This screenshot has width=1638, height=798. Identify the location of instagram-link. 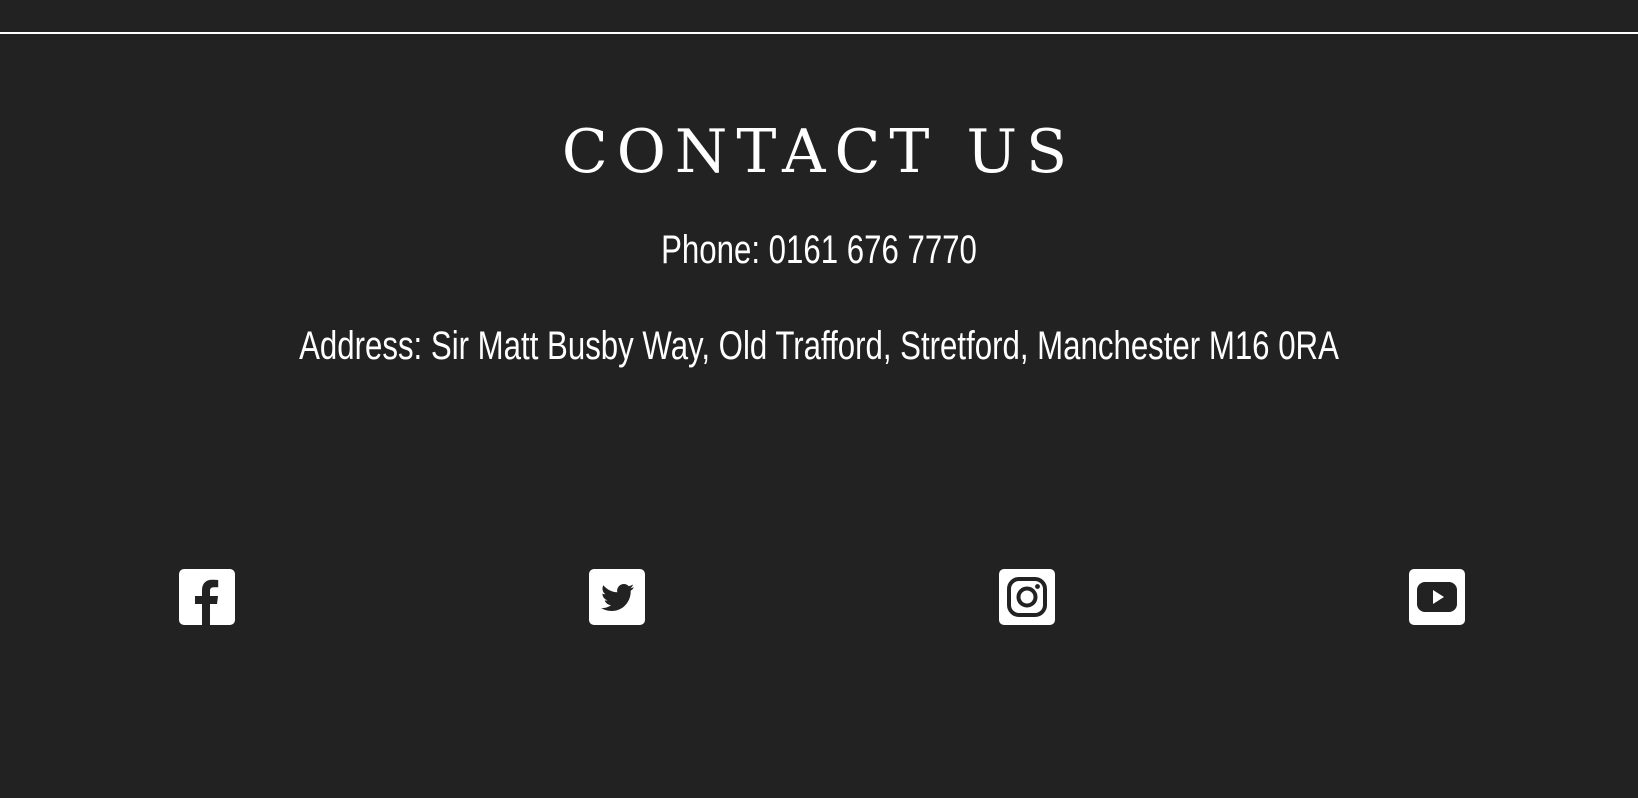
(1027, 597).